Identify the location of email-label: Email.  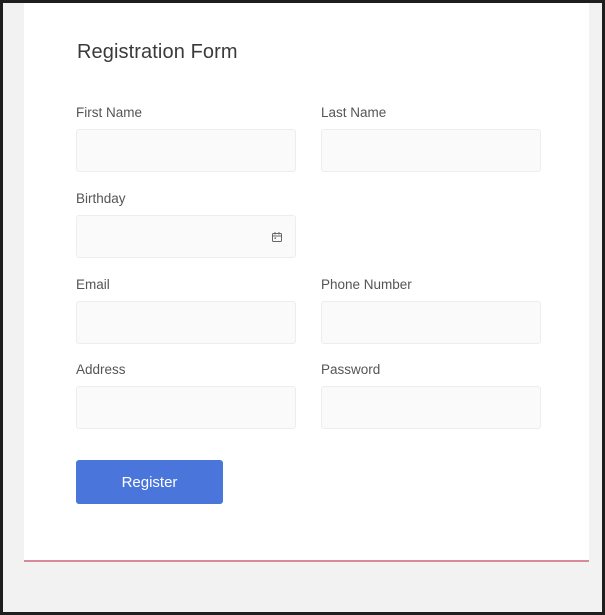
(93, 284).